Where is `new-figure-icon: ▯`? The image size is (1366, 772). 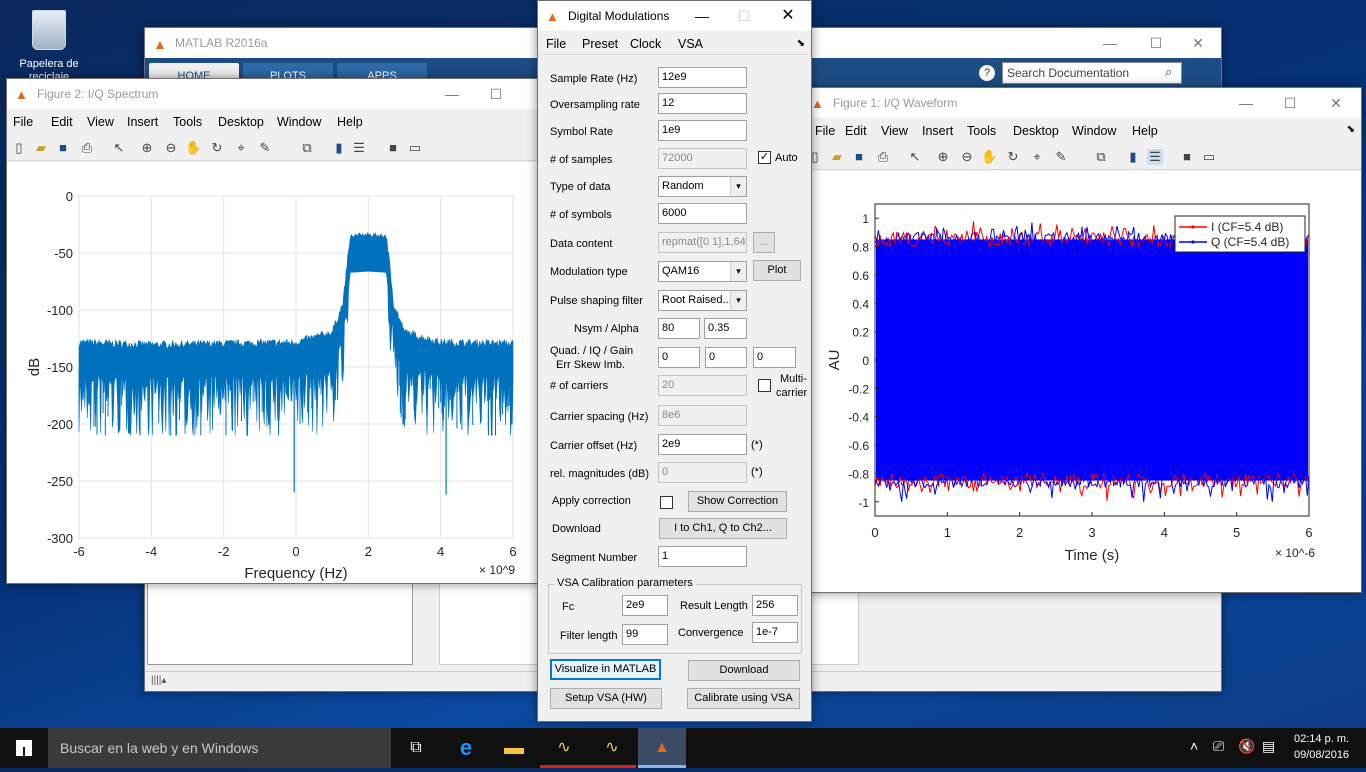
new-figure-icon: ▯ is located at coordinates (19, 148).